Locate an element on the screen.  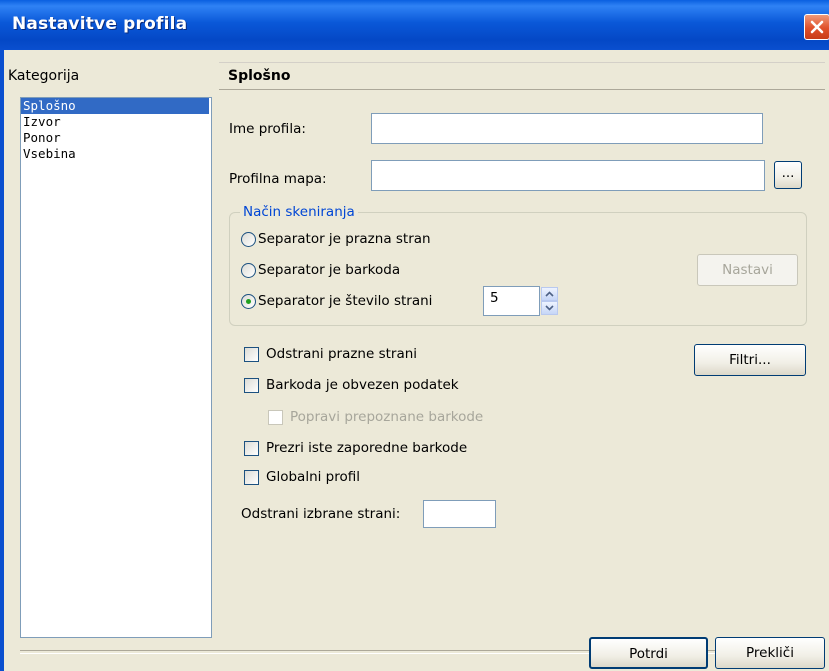
configure-button: Nastavi is located at coordinates (747, 270).